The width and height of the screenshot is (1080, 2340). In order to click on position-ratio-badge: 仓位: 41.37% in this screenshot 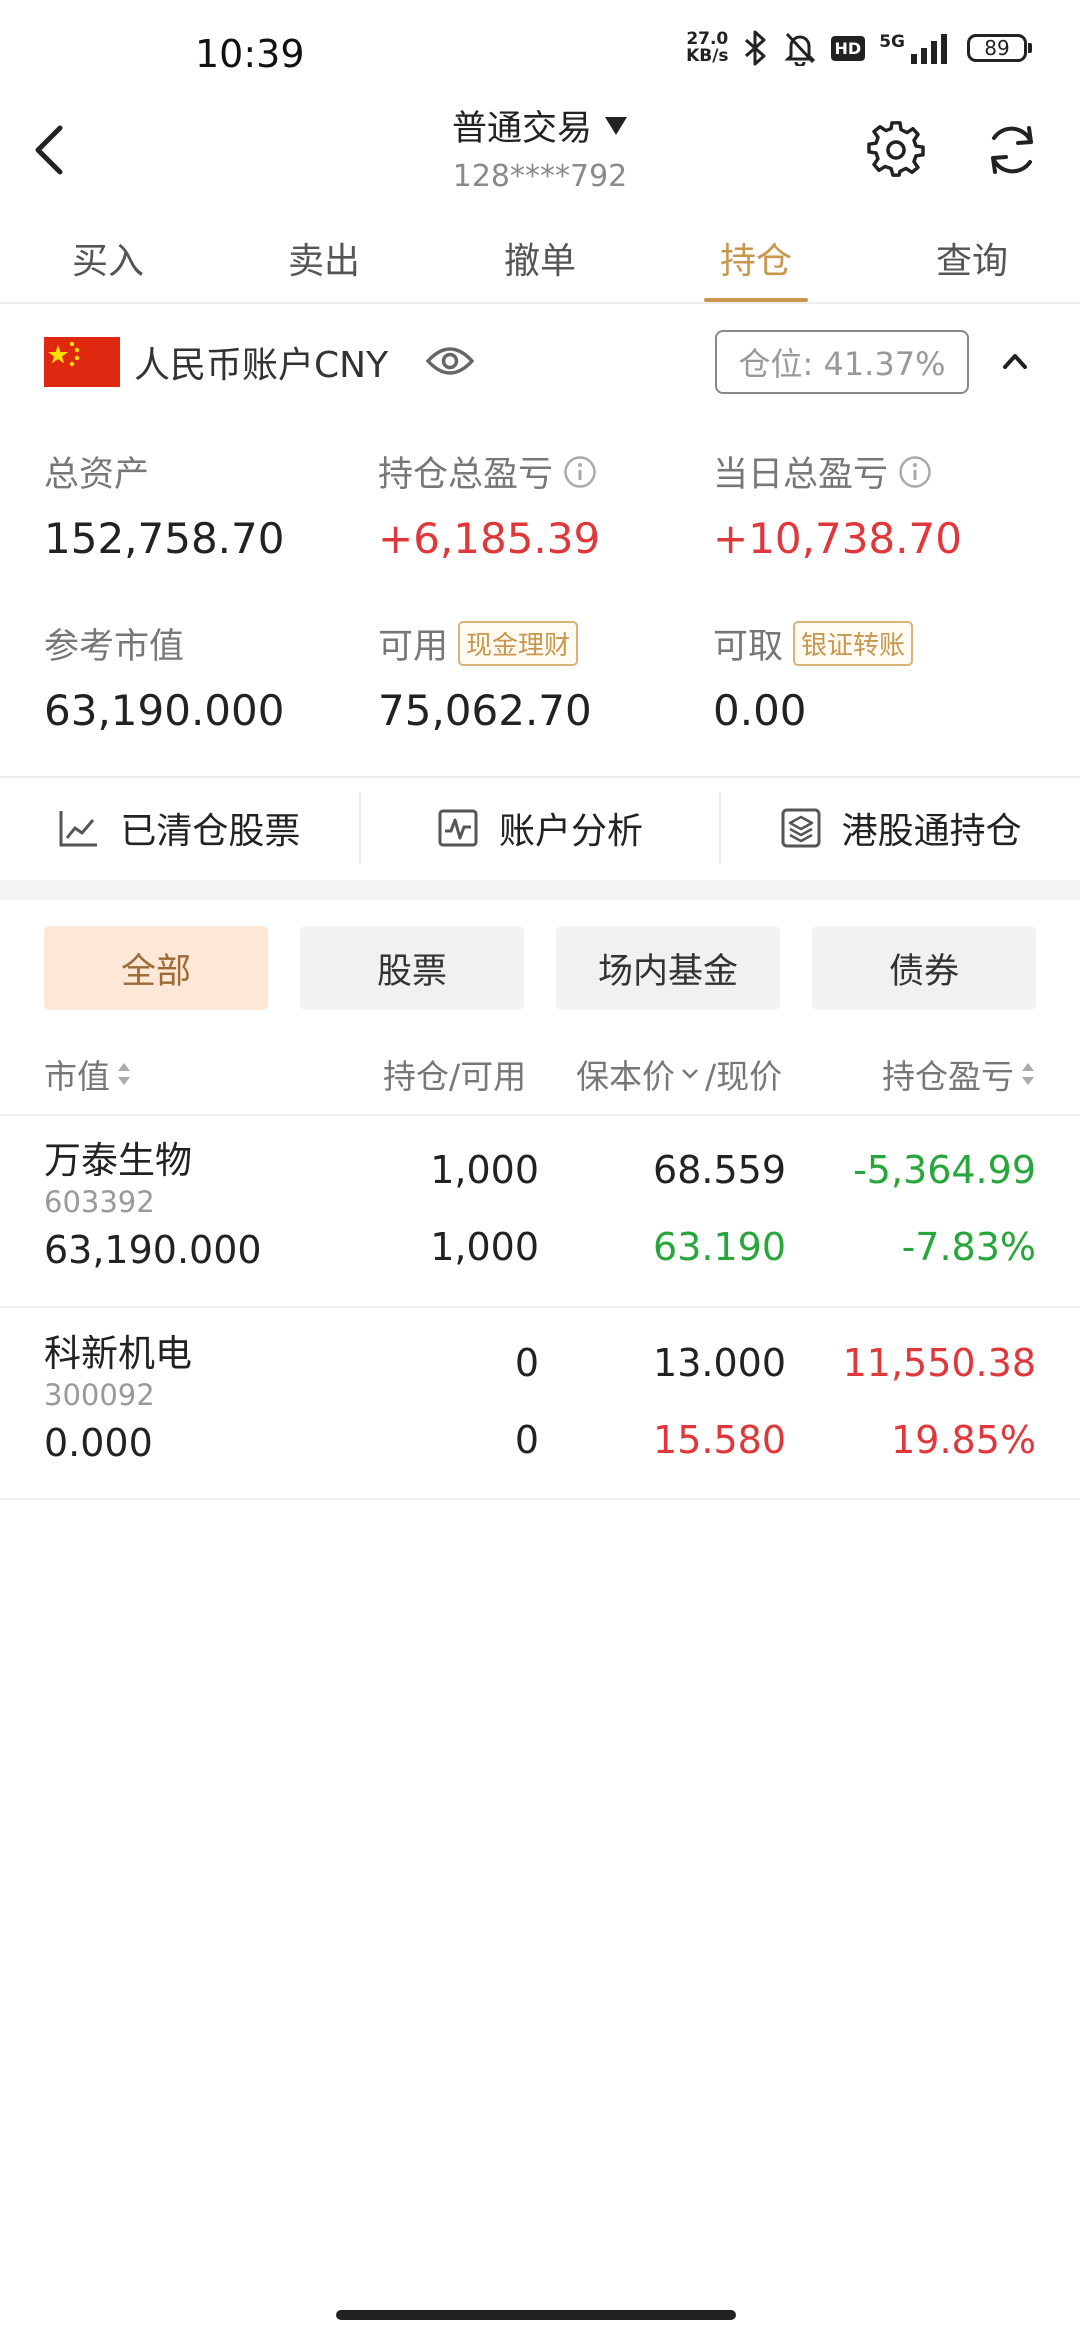, I will do `click(842, 362)`.